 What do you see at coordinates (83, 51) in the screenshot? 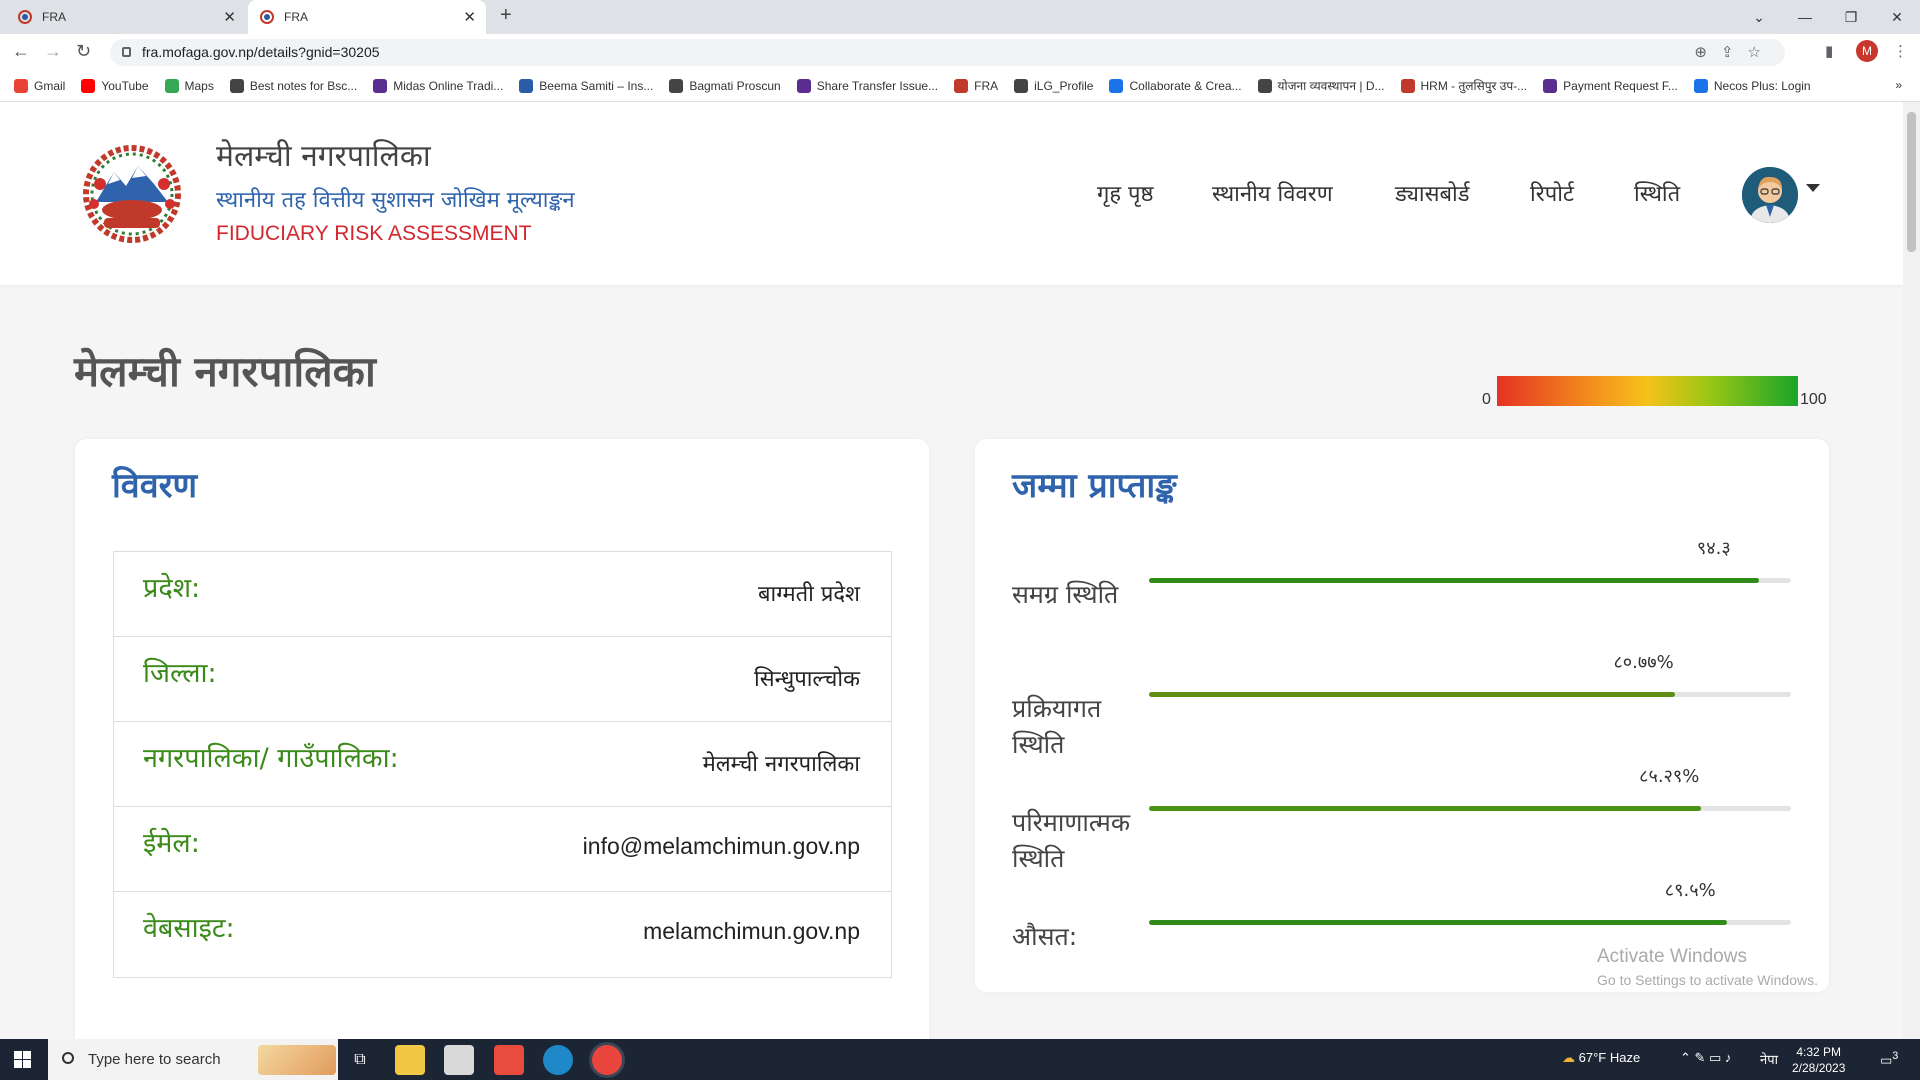
I see `reload-icon: ↻` at bounding box center [83, 51].